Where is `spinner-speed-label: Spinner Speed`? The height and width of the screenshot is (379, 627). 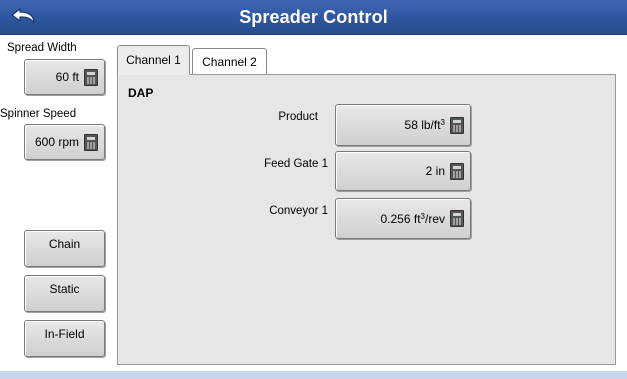 spinner-speed-label: Spinner Speed is located at coordinates (38, 114).